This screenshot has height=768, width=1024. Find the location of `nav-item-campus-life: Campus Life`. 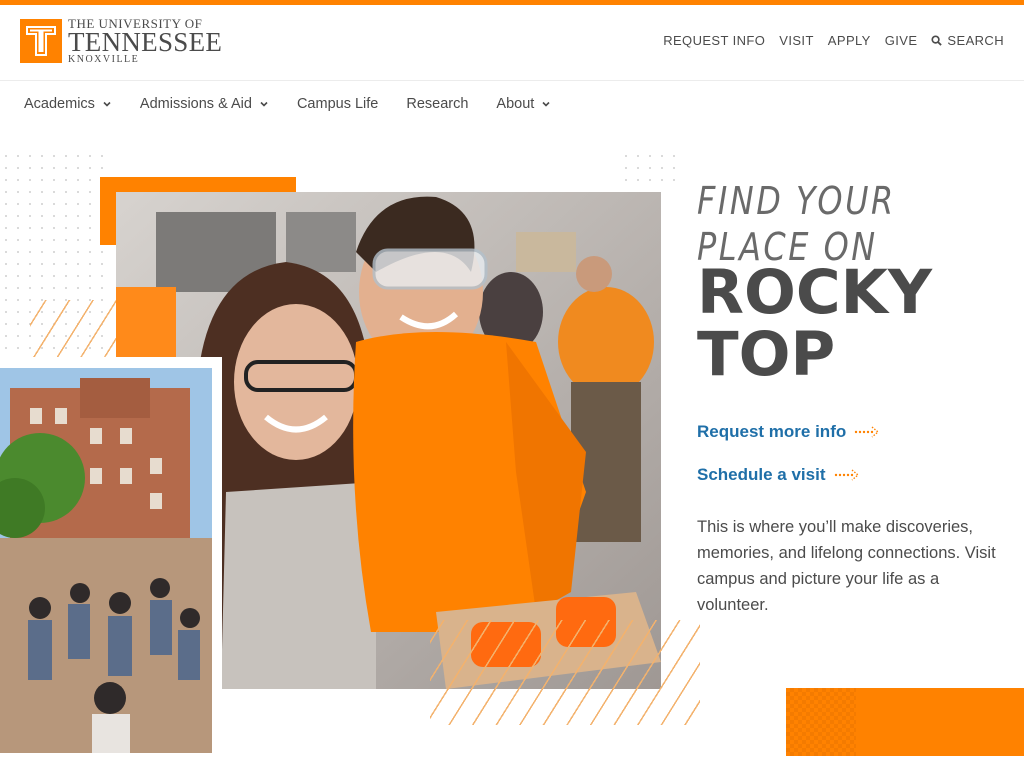

nav-item-campus-life: Campus Life is located at coordinates (337, 104).